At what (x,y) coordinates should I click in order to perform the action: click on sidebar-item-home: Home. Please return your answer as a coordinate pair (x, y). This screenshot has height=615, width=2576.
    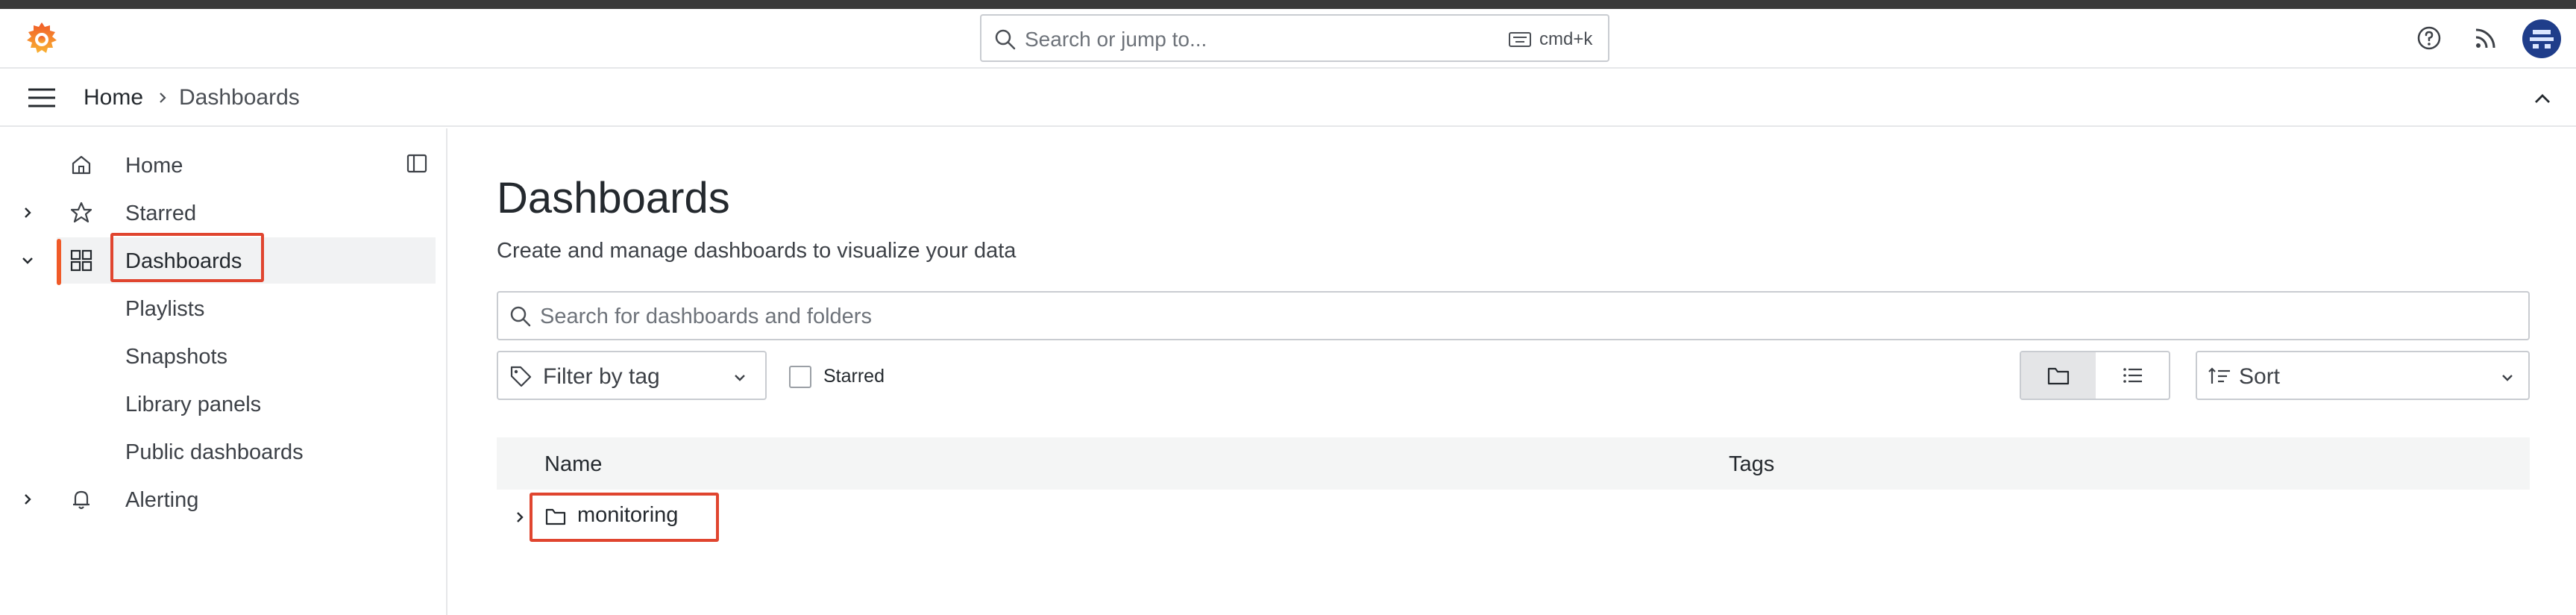
    Looking at the image, I should click on (223, 165).